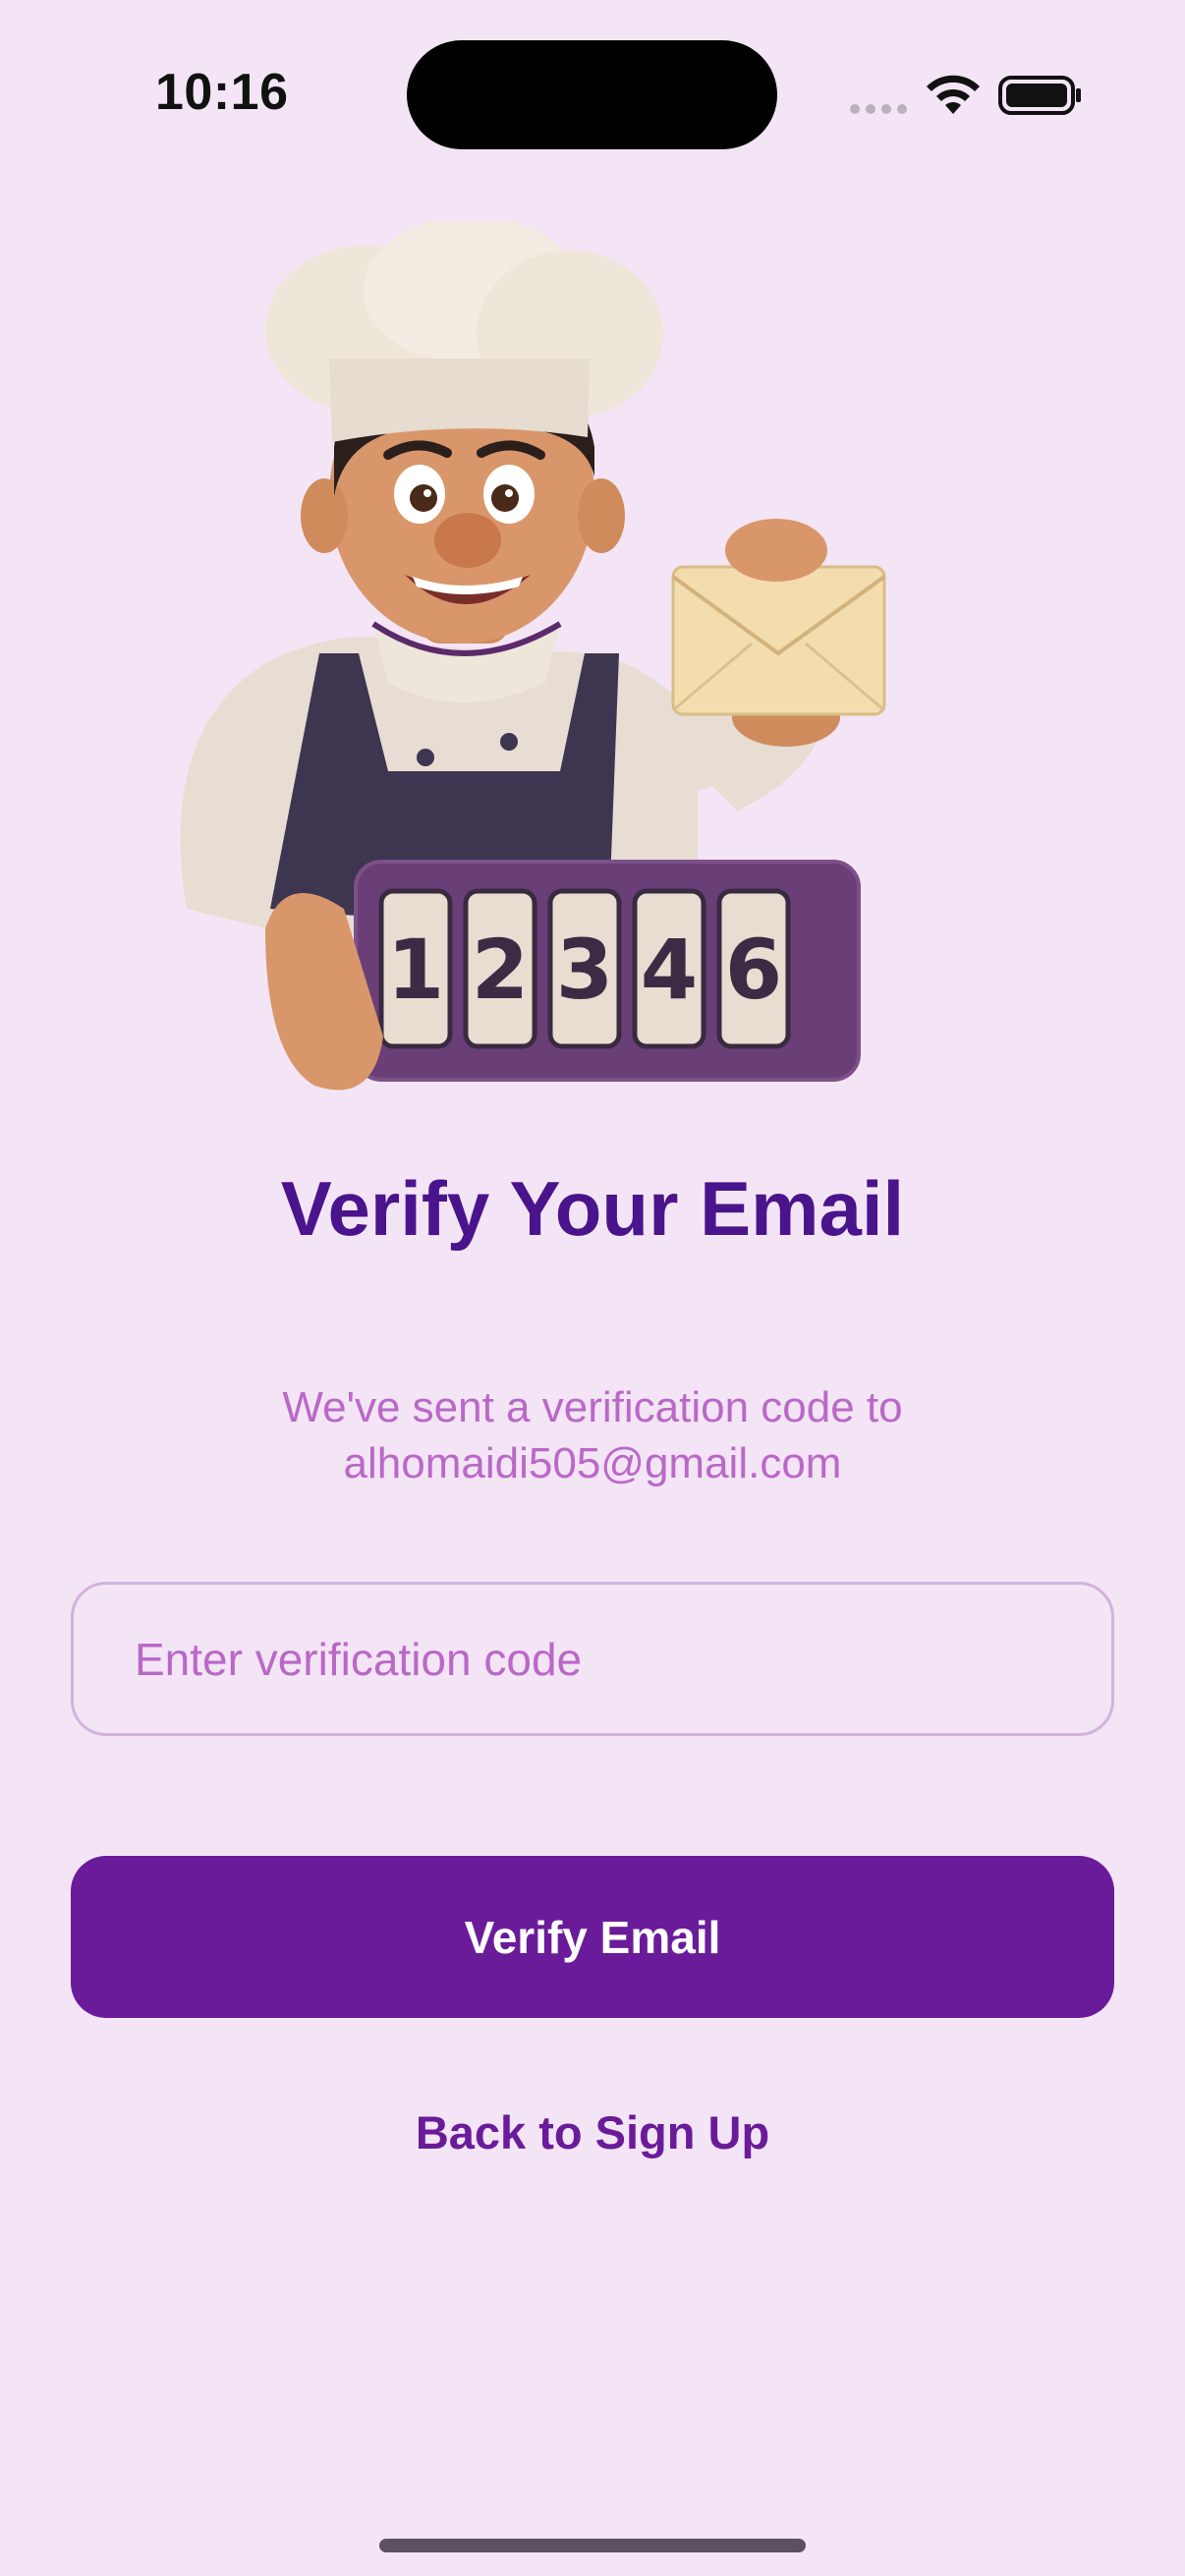 The image size is (1185, 2576). What do you see at coordinates (954, 94) in the screenshot?
I see `wifi-icon` at bounding box center [954, 94].